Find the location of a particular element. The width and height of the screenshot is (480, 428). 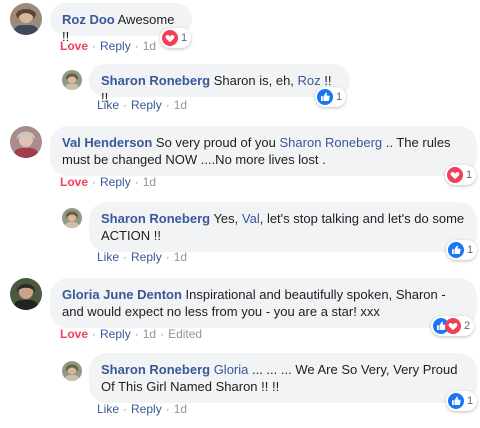

reaction-count: 2 is located at coordinates (467, 326).